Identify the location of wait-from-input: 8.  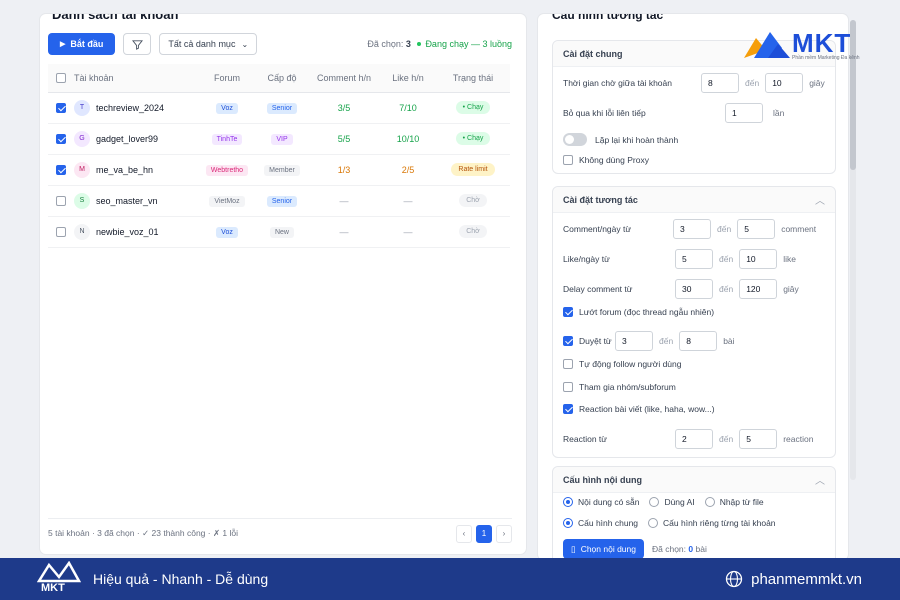
(720, 83).